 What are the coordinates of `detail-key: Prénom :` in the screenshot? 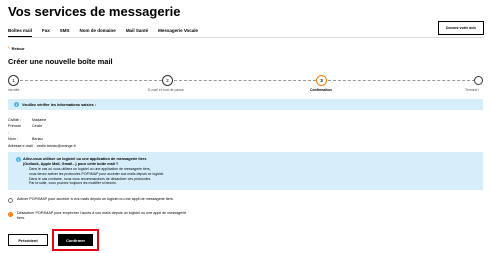 It's located at (14, 129).